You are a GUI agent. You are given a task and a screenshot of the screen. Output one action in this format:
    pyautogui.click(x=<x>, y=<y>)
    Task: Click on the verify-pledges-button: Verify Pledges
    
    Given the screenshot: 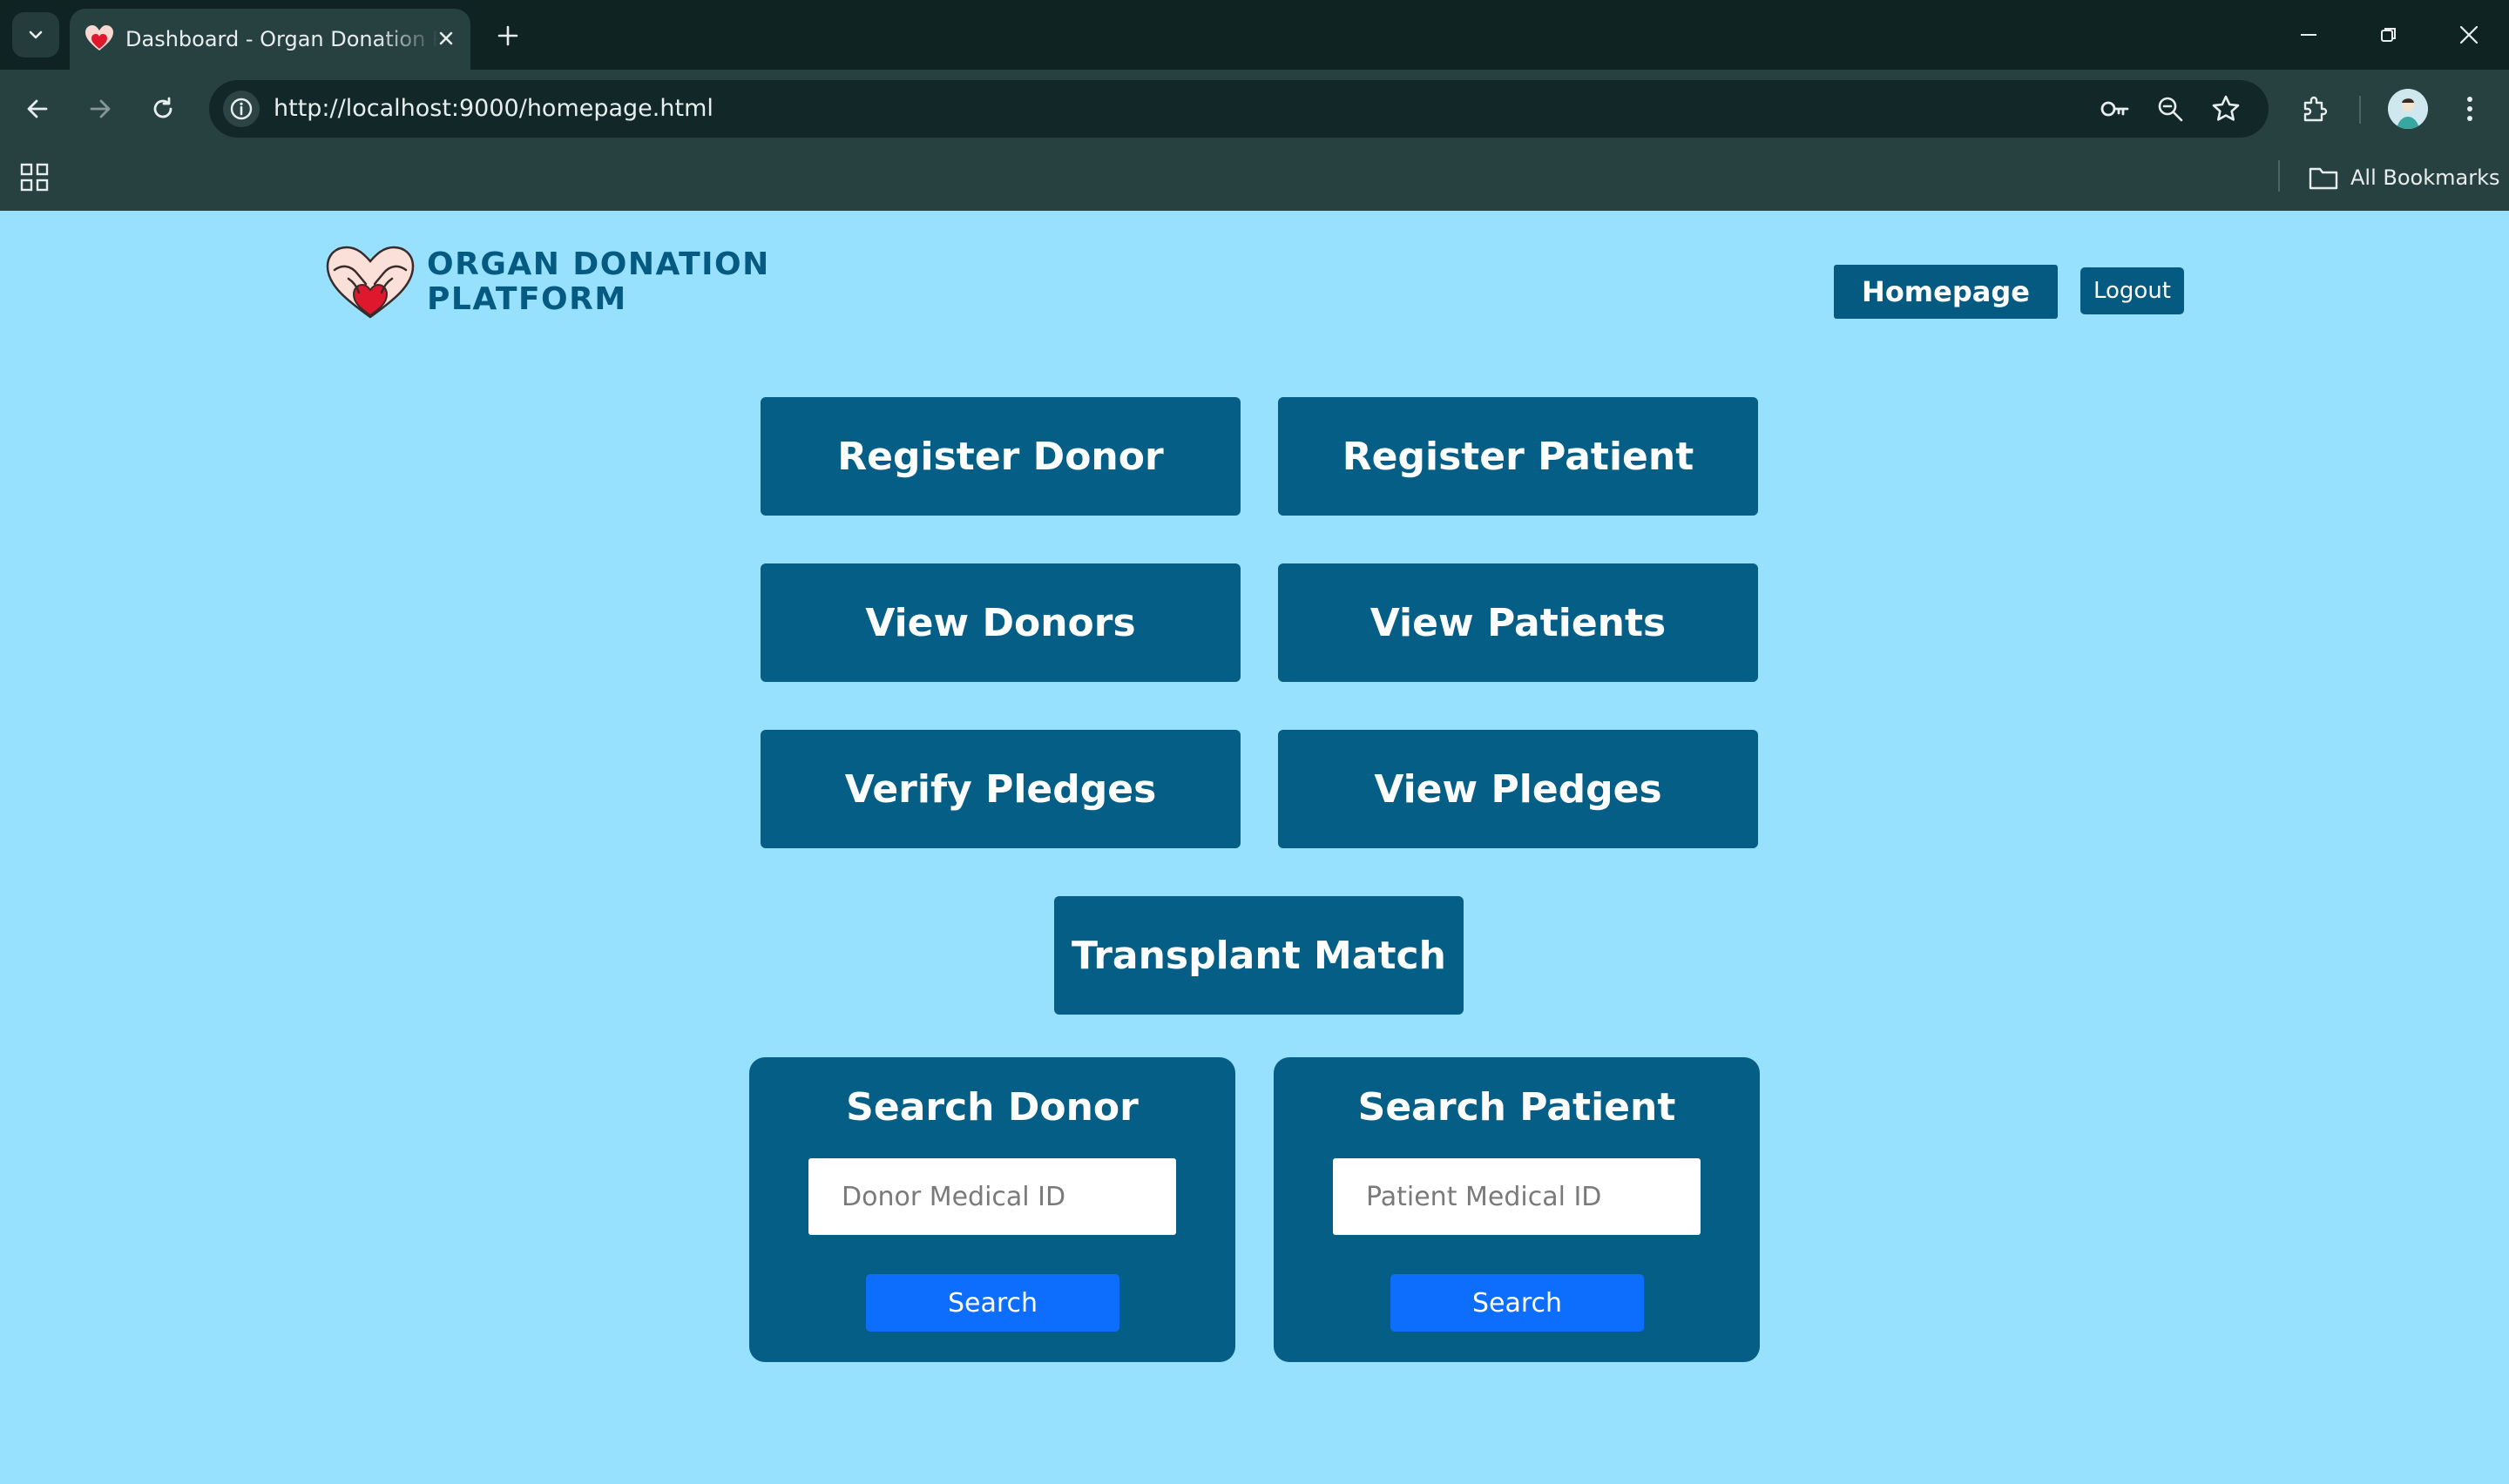 What is the action you would take?
    pyautogui.click(x=1001, y=789)
    